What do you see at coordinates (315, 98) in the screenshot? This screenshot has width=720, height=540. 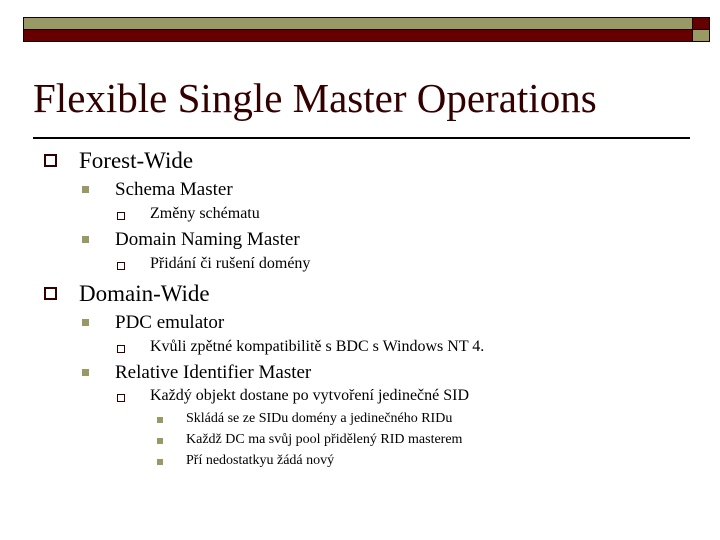 I see `slide-title: Flexible Single Master Operations` at bounding box center [315, 98].